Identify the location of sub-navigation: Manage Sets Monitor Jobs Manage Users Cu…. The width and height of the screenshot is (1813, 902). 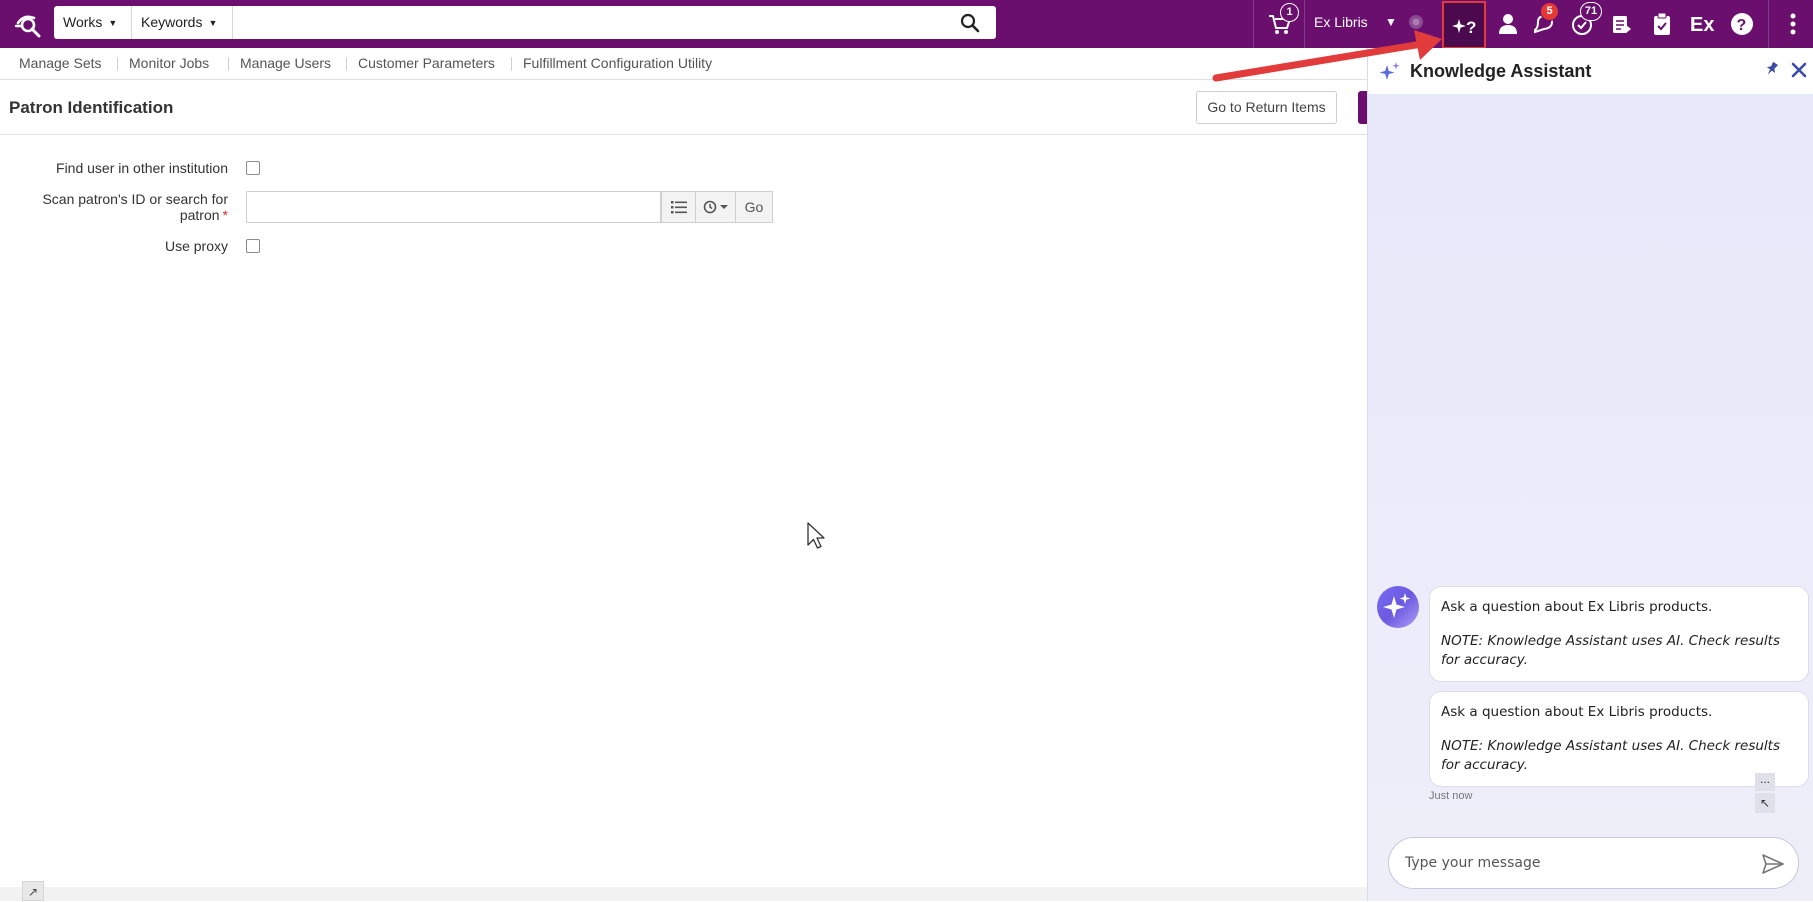
(683, 64).